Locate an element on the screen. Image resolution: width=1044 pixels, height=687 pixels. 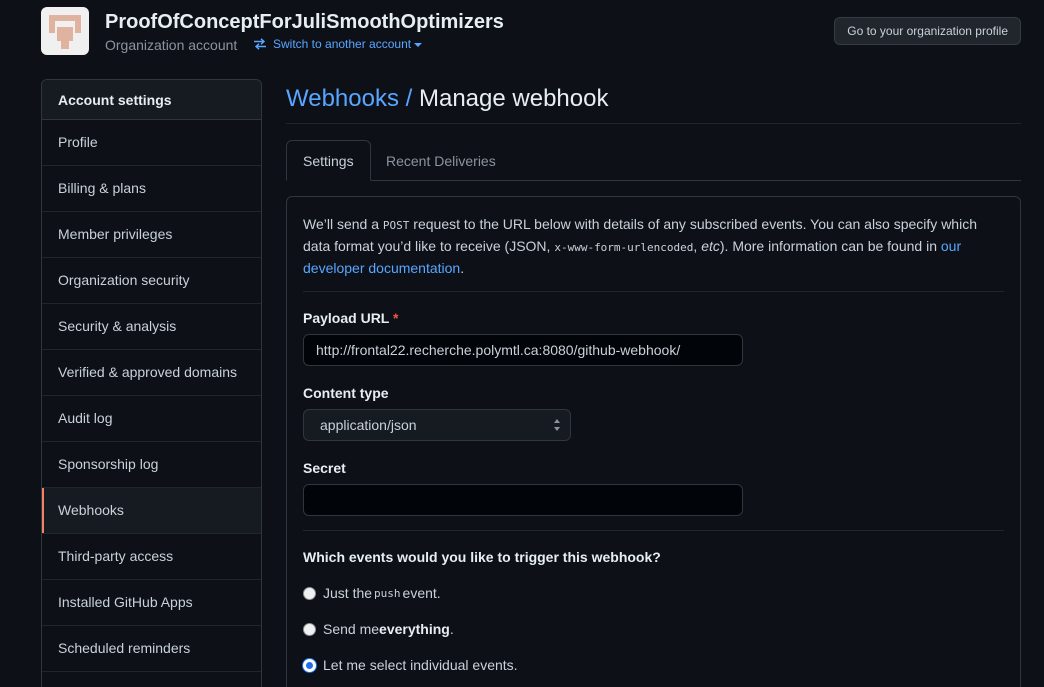
content-type-label: Content type is located at coordinates (346, 393).